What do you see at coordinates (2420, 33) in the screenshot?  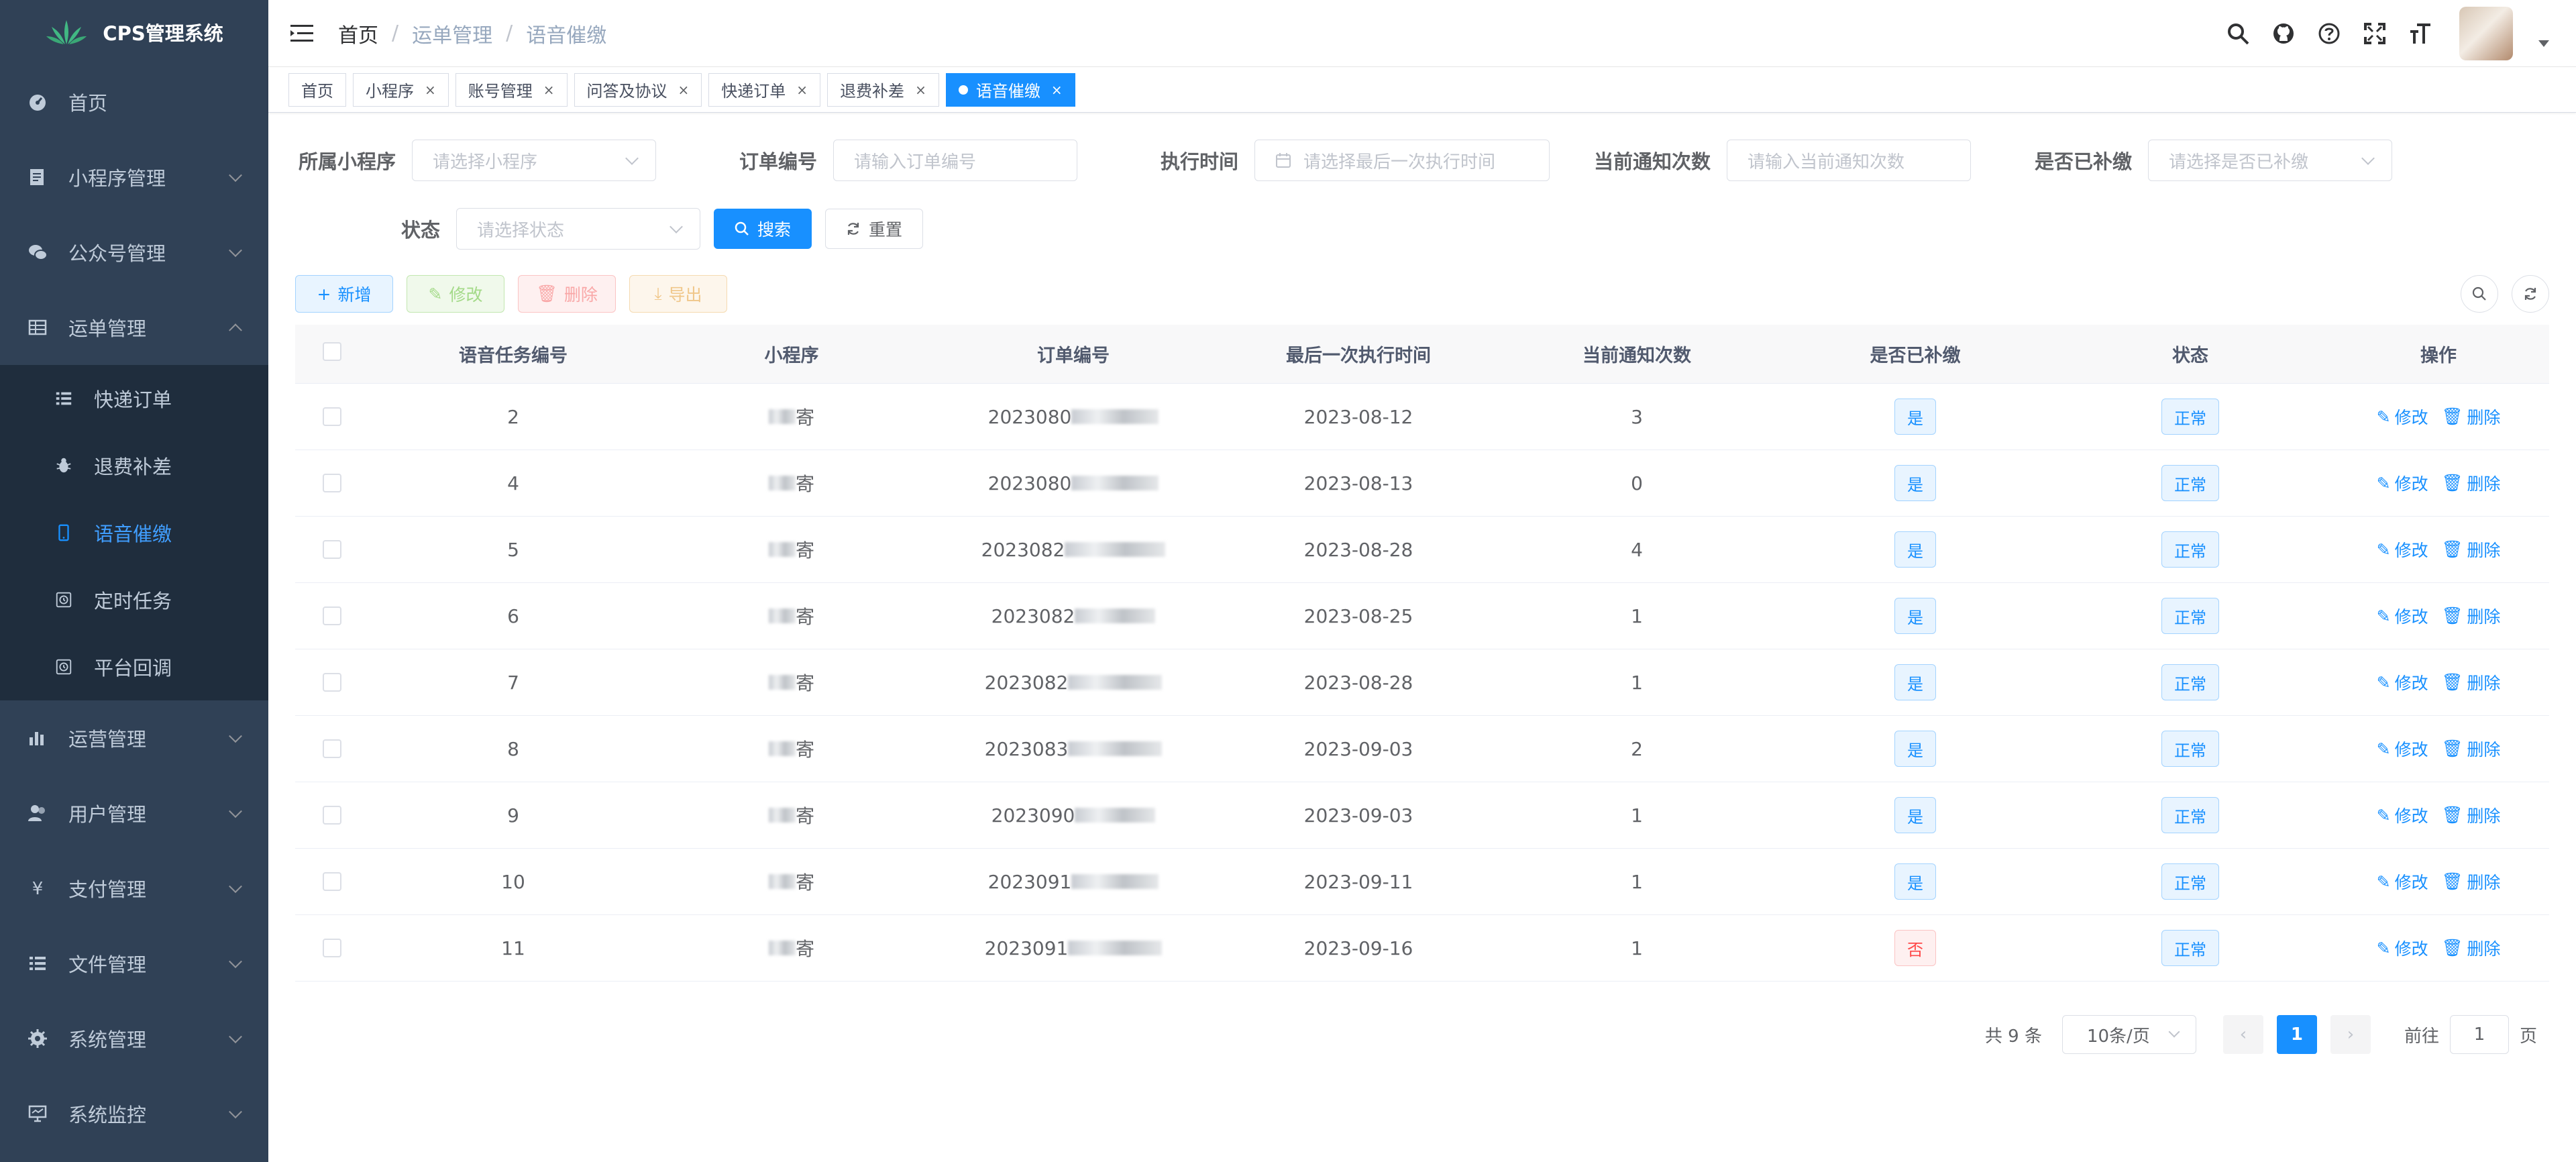 I see `font-size-icon` at bounding box center [2420, 33].